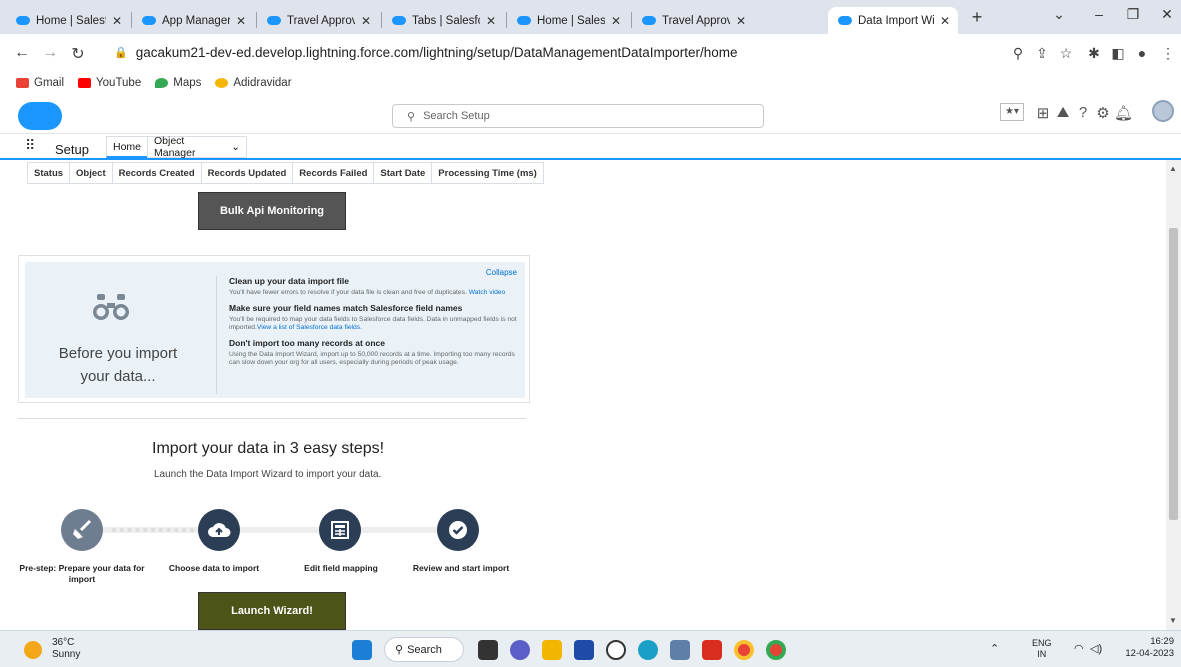  Describe the element at coordinates (443, 20) in the screenshot. I see `browser-tab: Tabs | Salesforce✕` at that location.